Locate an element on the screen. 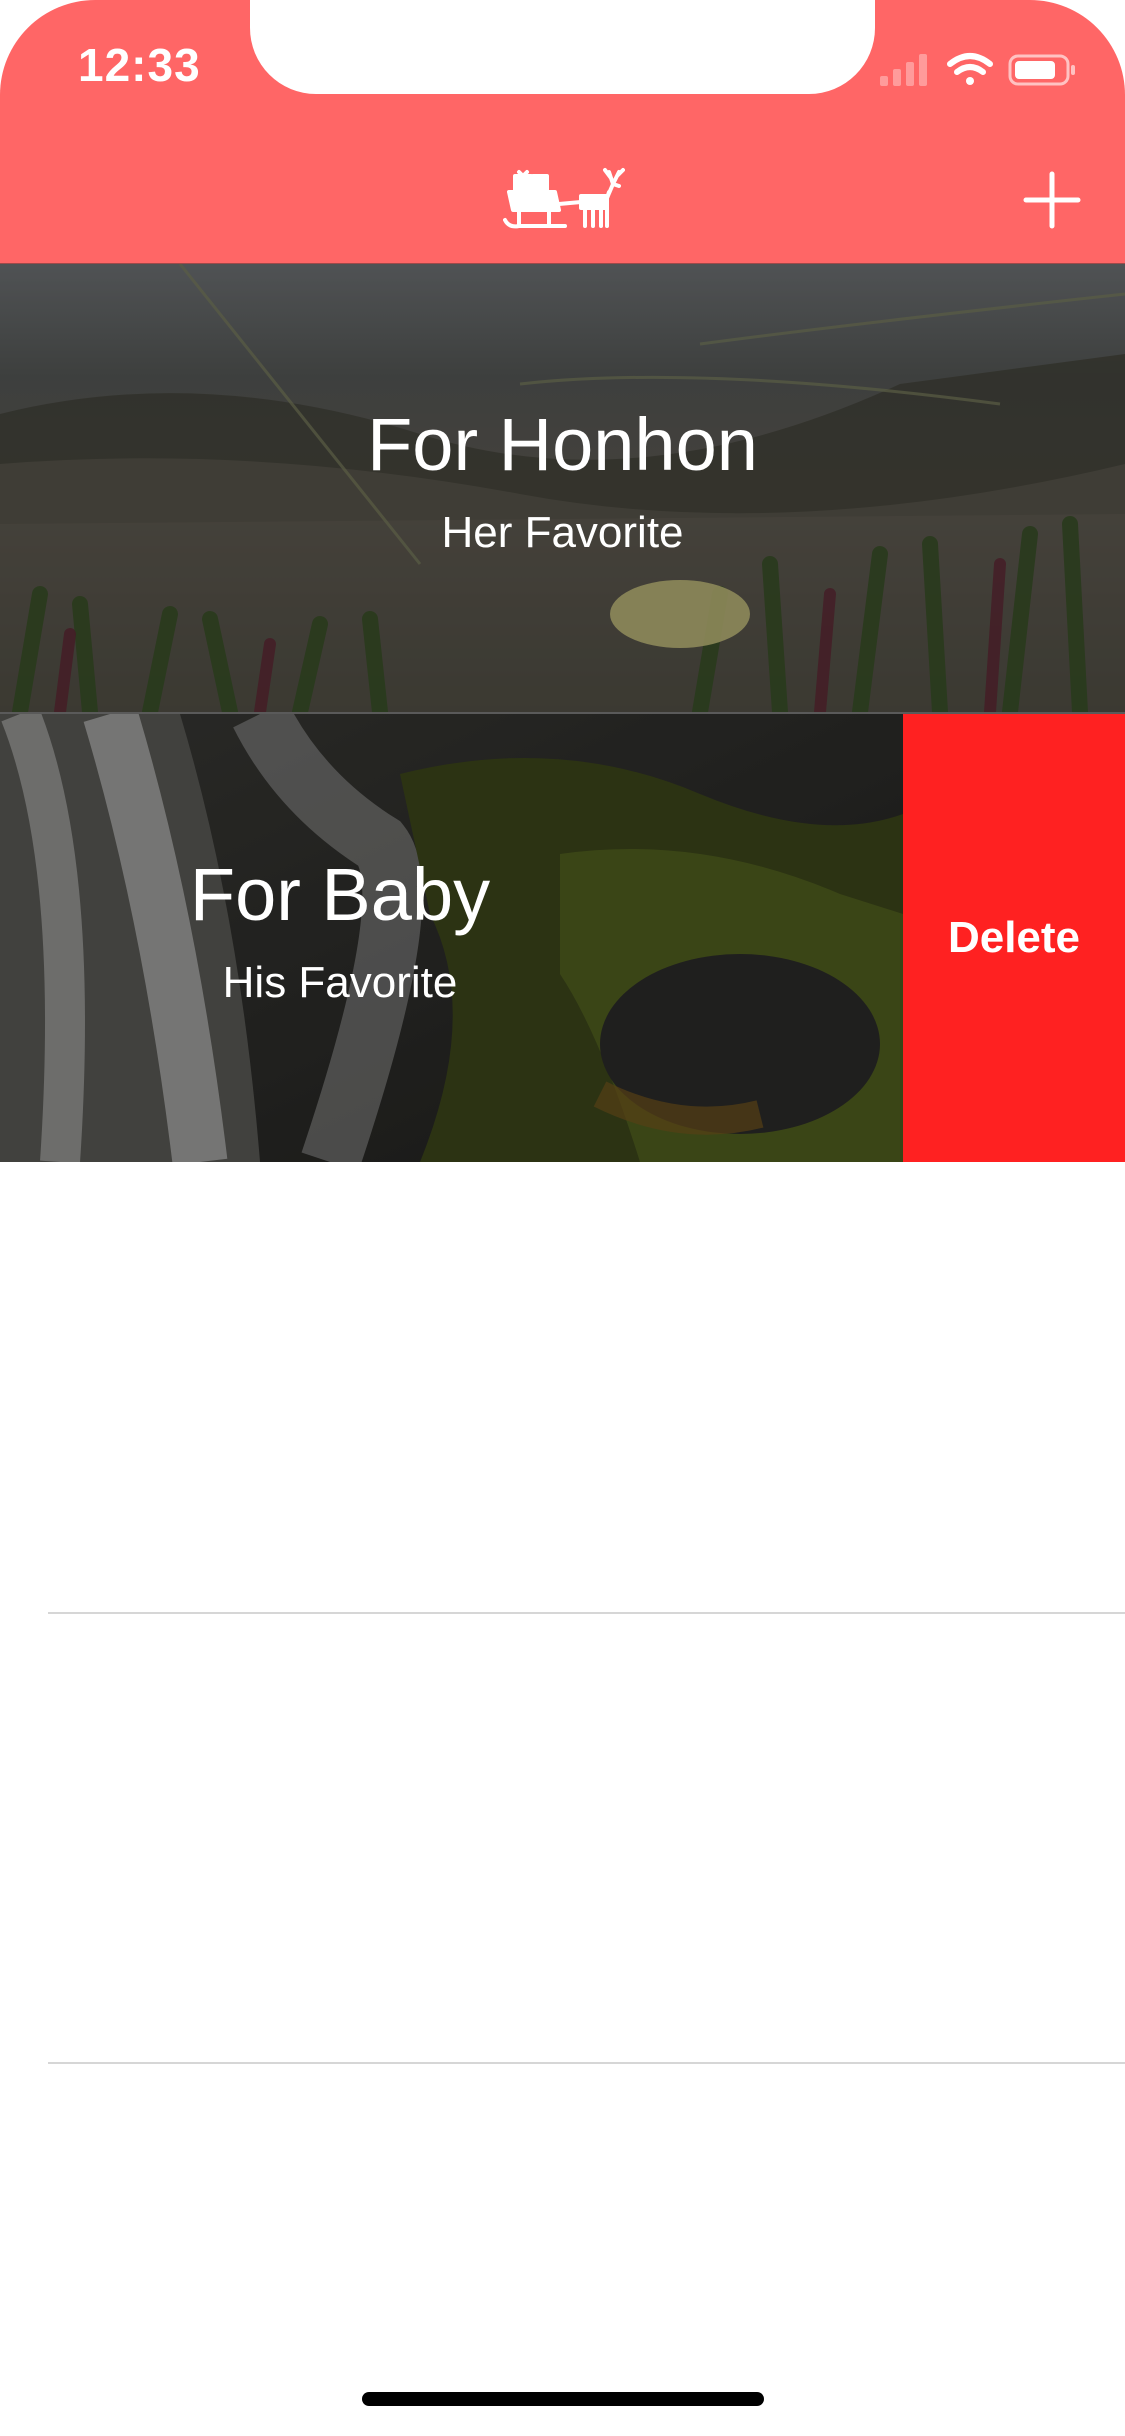 This screenshot has height=2436, width=1125. device-notch is located at coordinates (562, 47).